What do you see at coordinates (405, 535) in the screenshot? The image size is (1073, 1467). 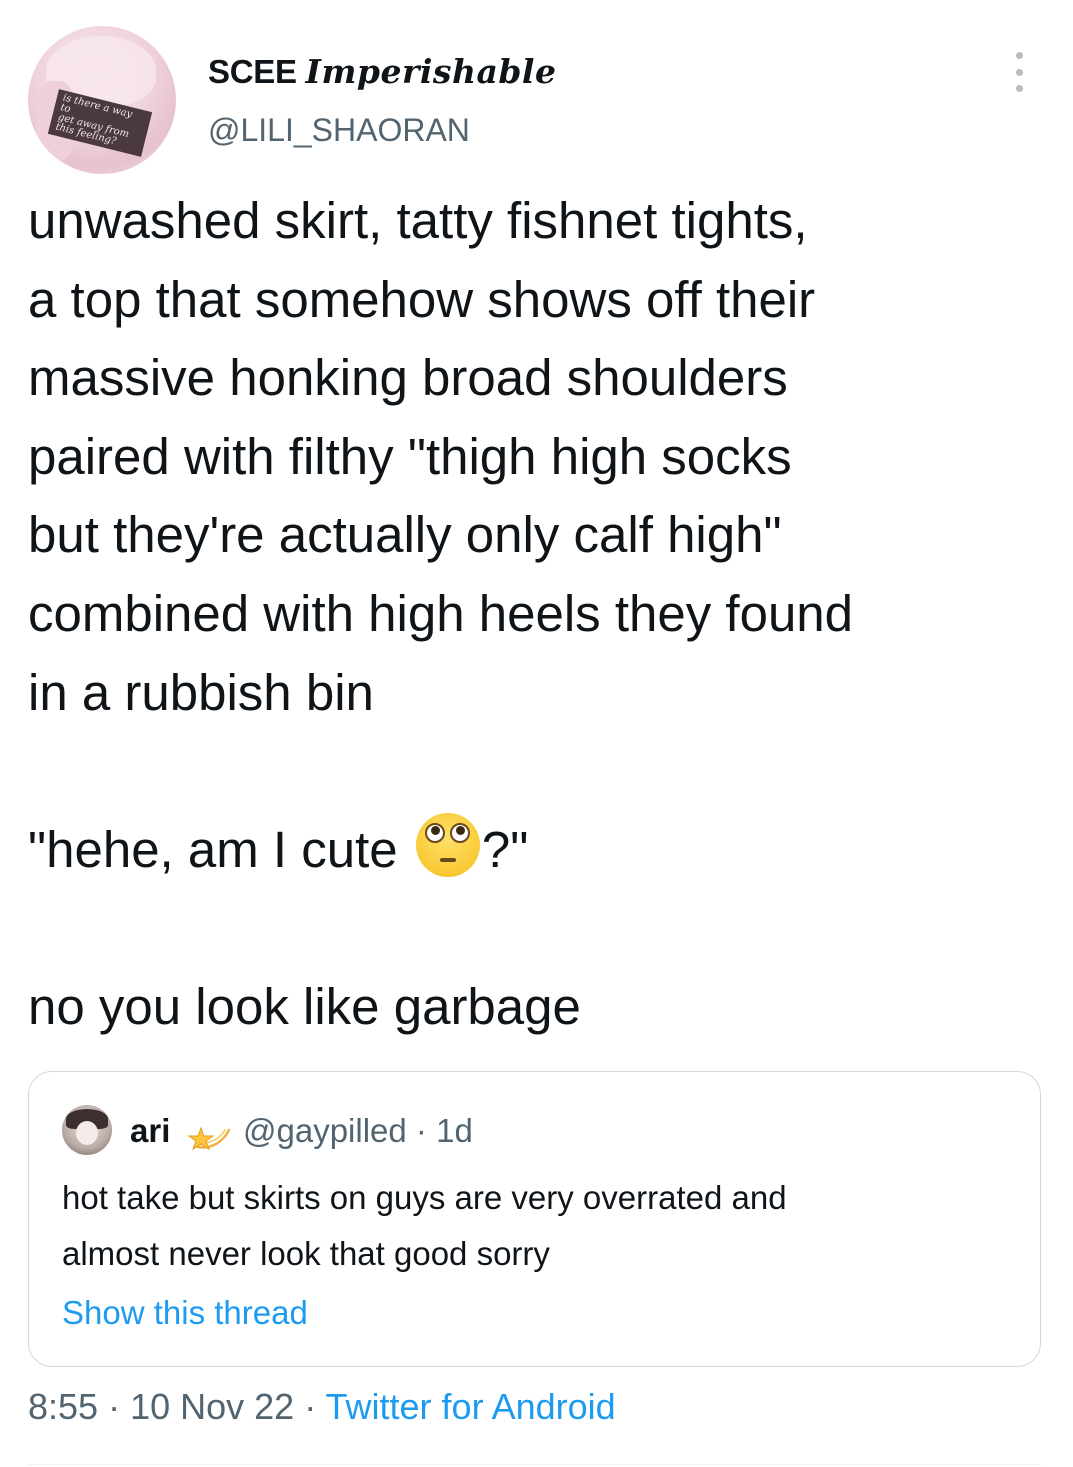 I see `tweet-line: but they're actually only calf high"` at bounding box center [405, 535].